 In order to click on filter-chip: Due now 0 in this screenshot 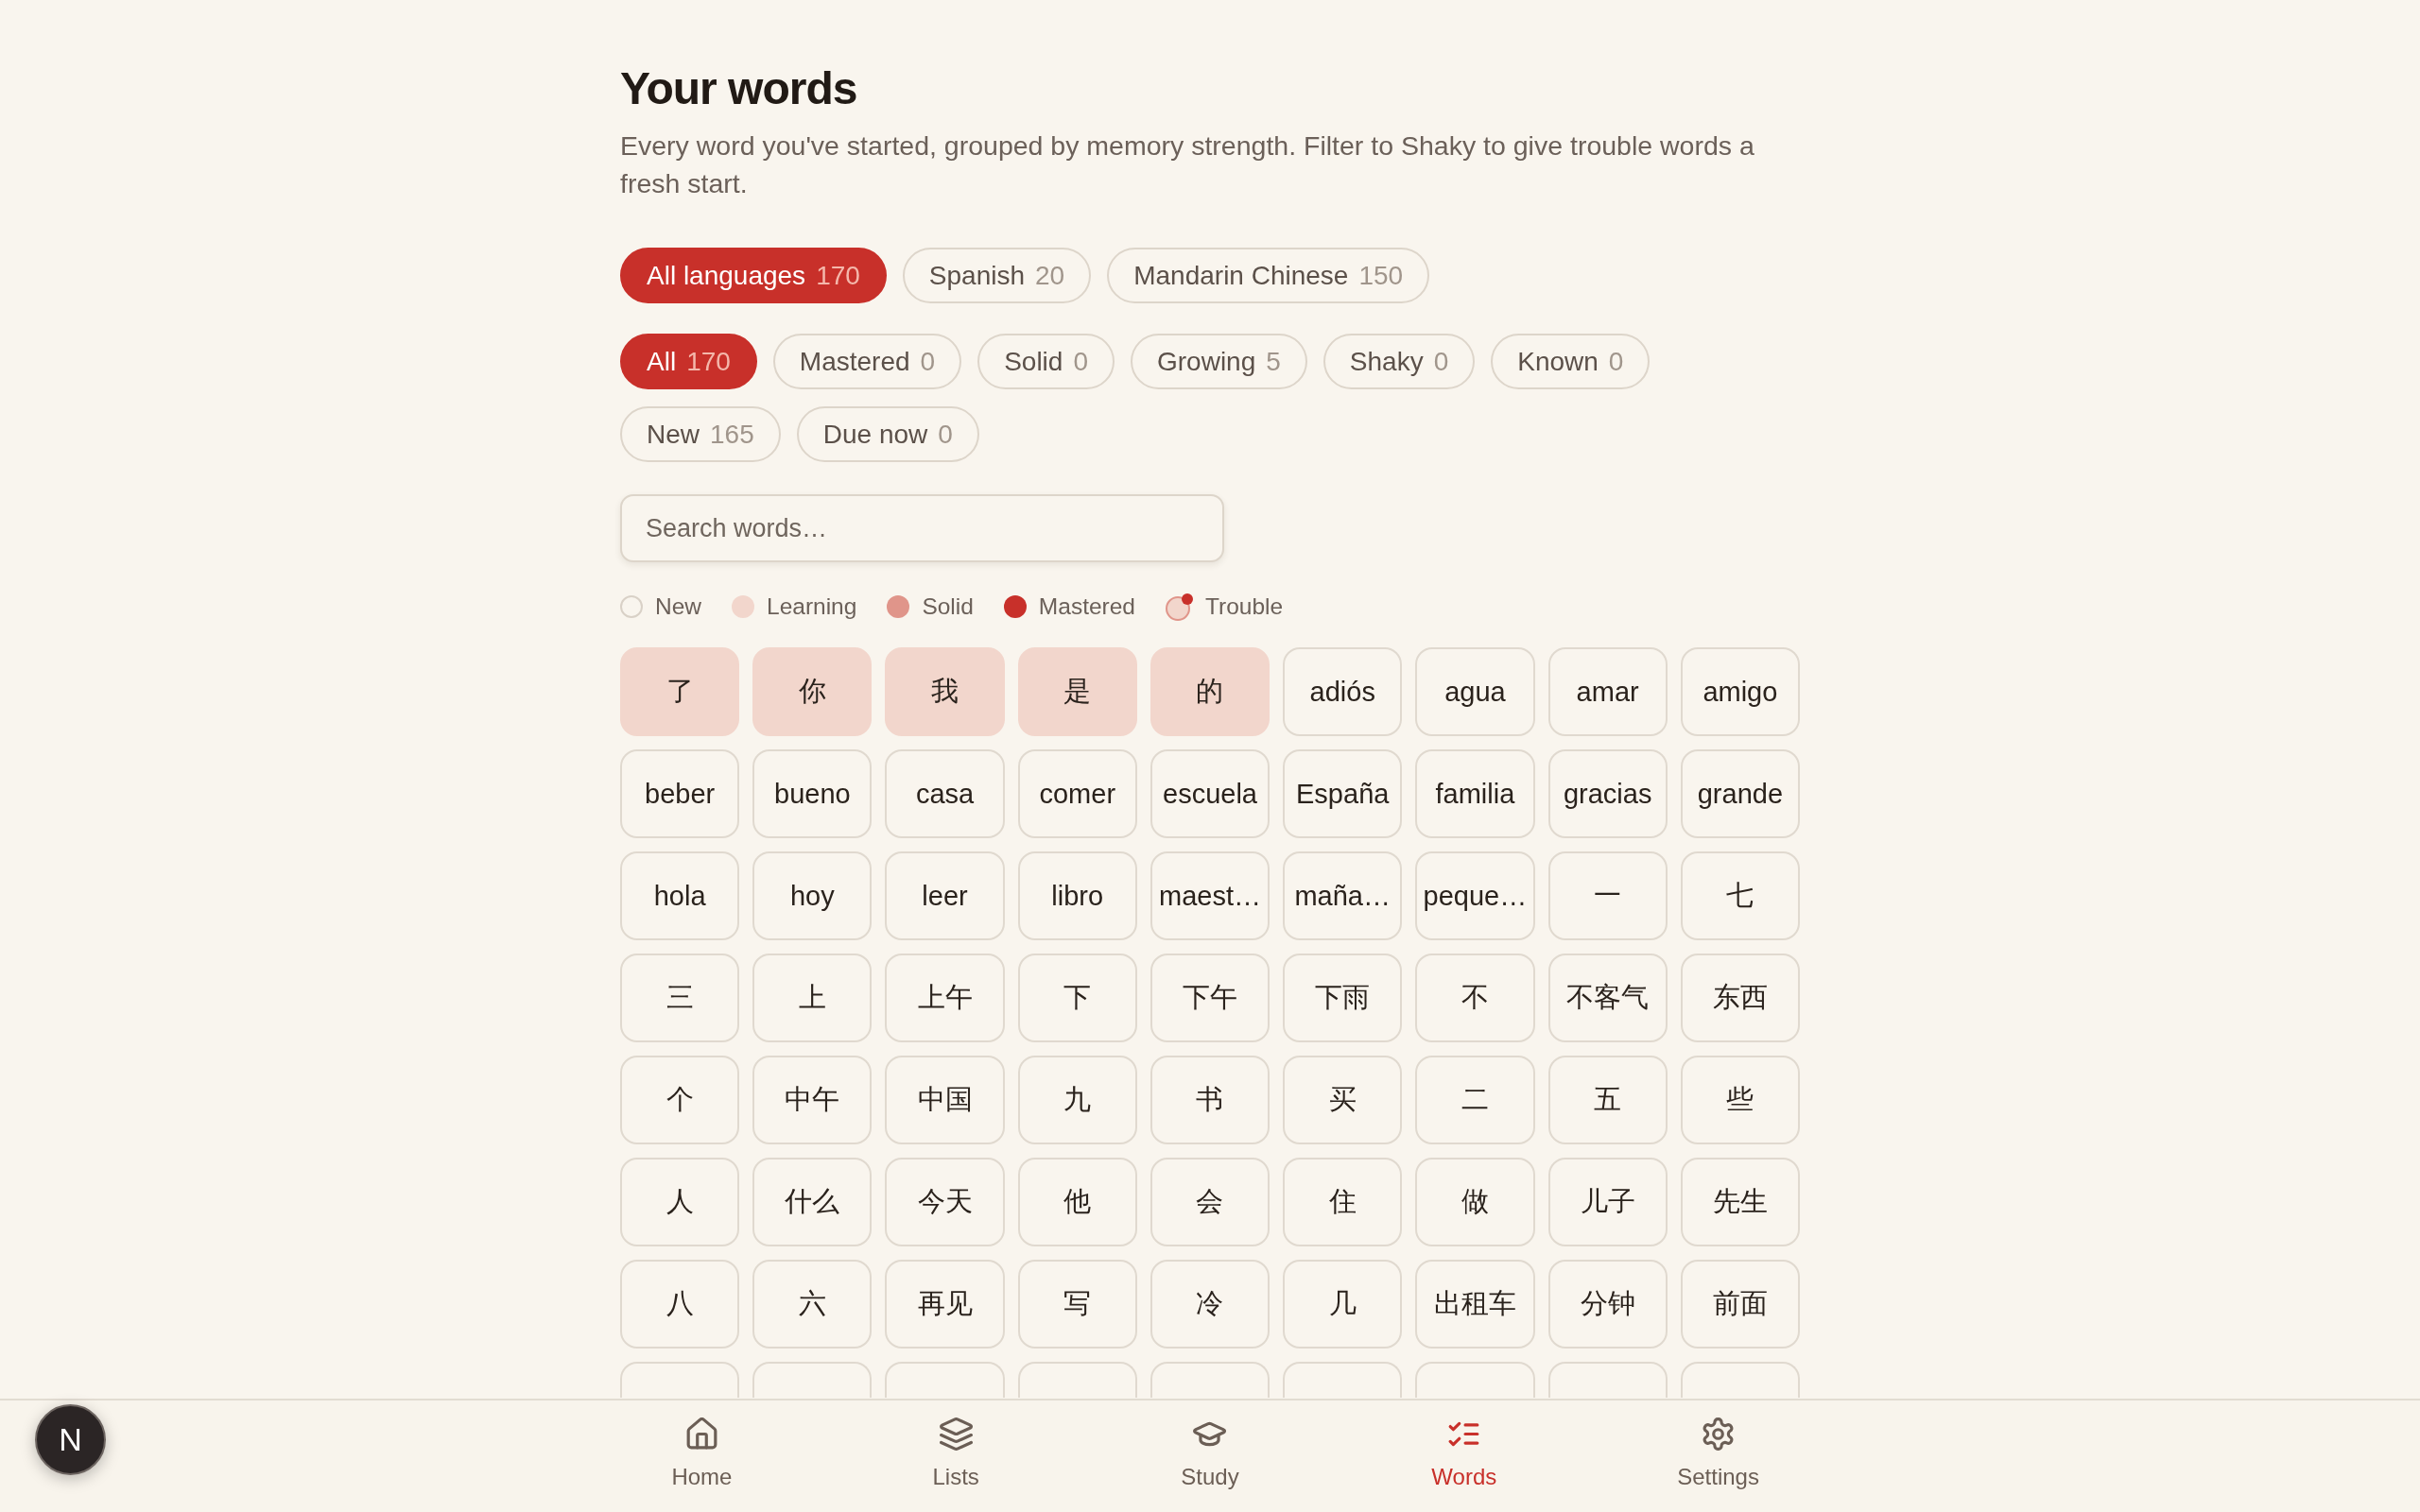, I will do `click(888, 434)`.